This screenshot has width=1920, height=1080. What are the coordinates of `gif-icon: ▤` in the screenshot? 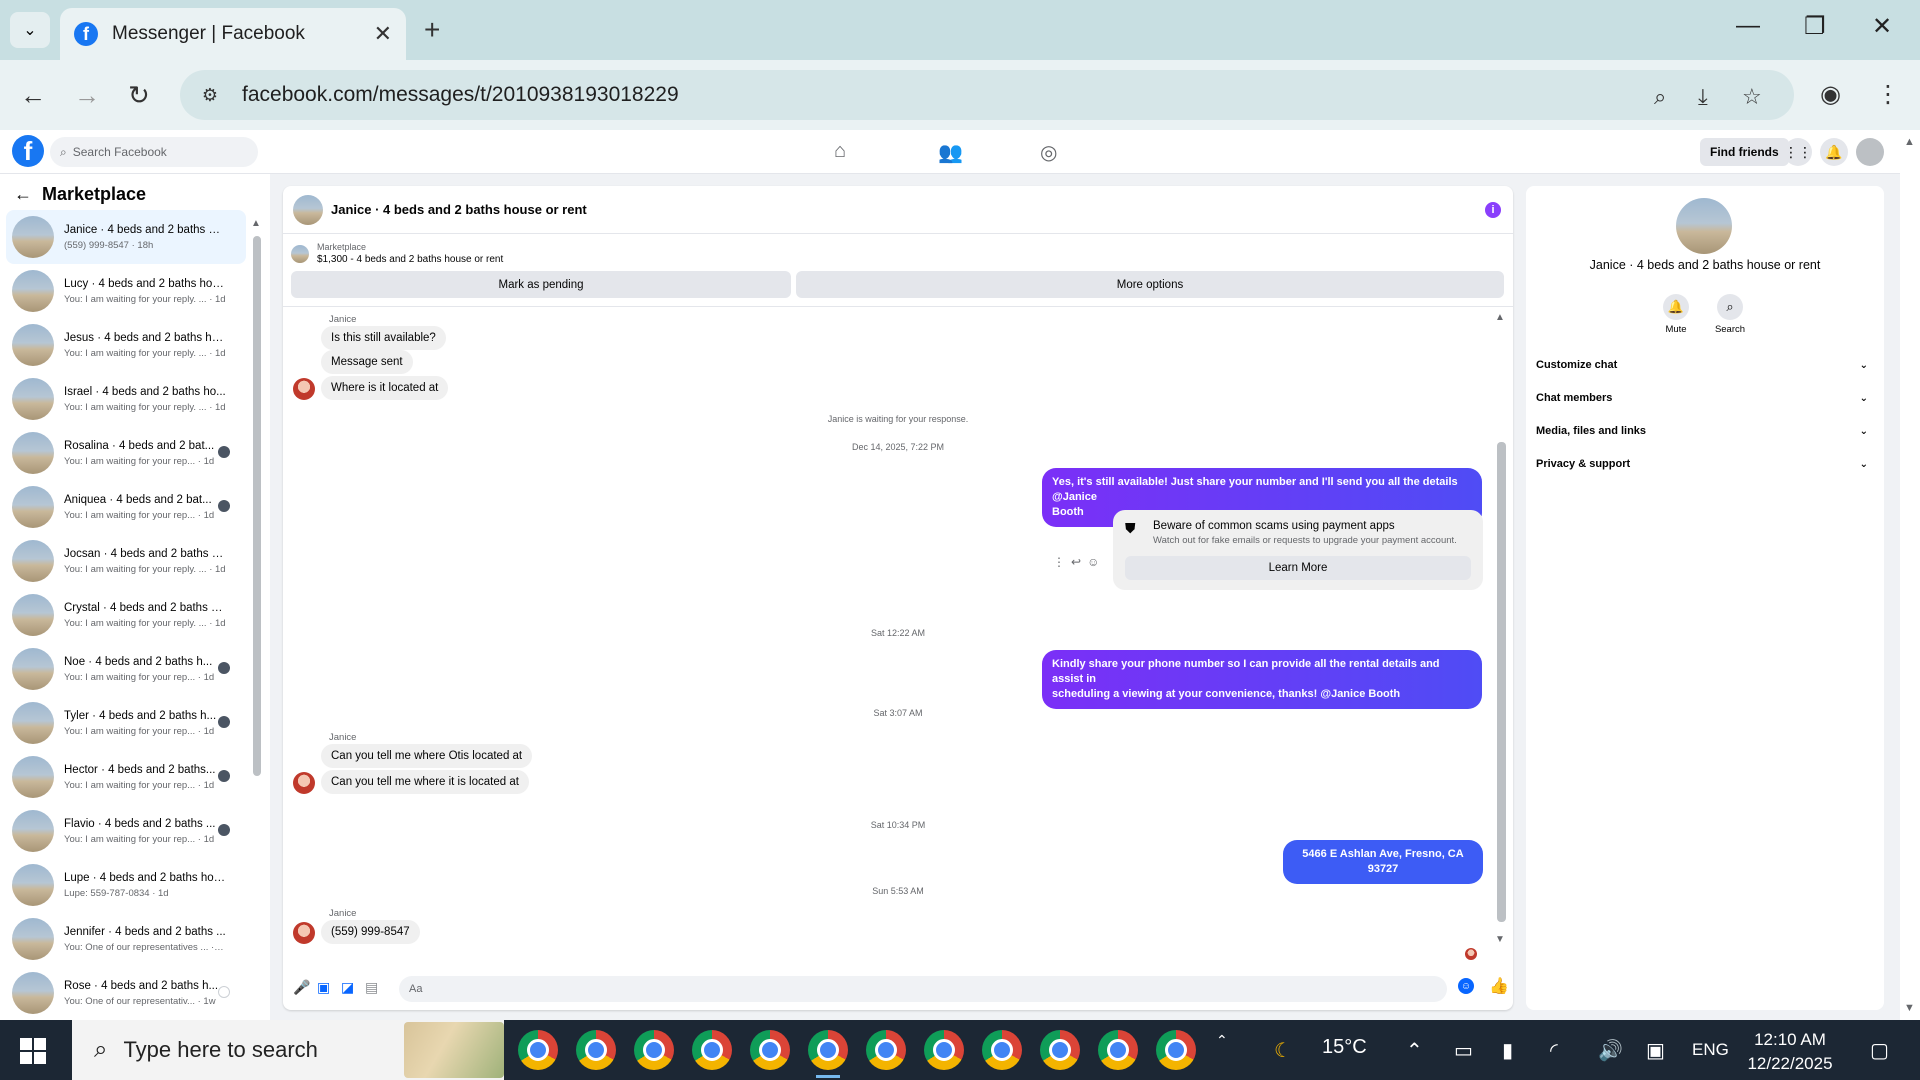 It's located at (371, 987).